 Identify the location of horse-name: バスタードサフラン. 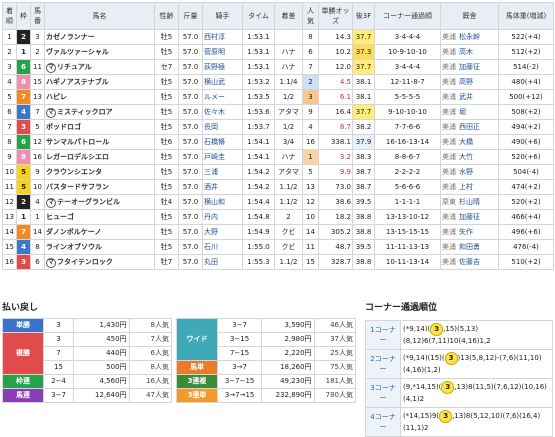
(77, 187).